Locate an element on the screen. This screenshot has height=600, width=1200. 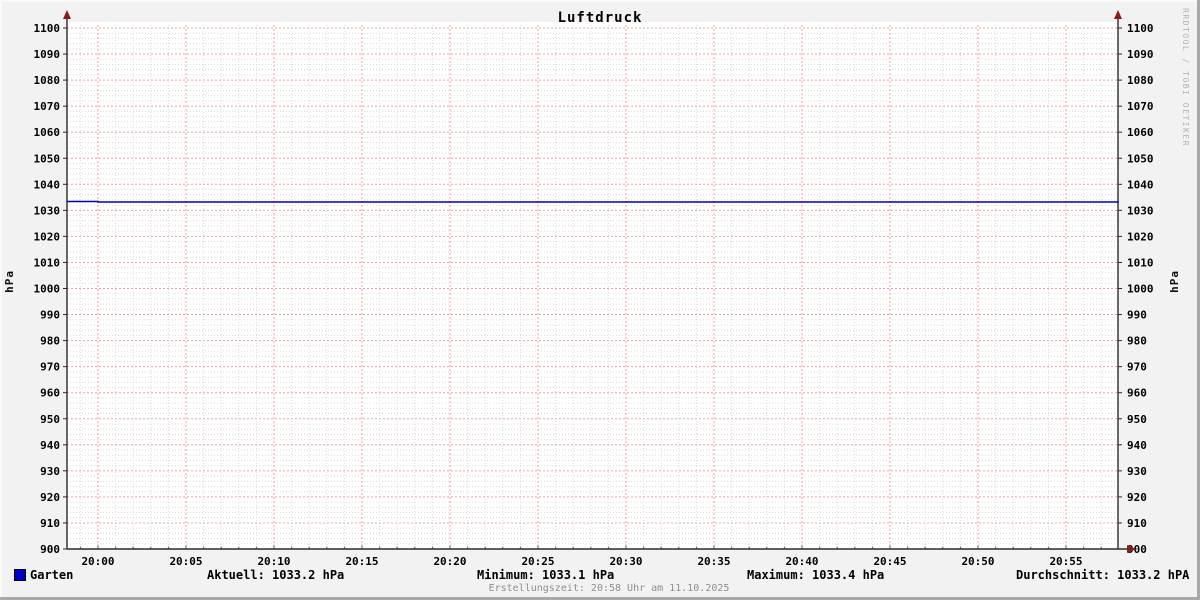
x-tick-label: 20:20 is located at coordinates (449, 561).